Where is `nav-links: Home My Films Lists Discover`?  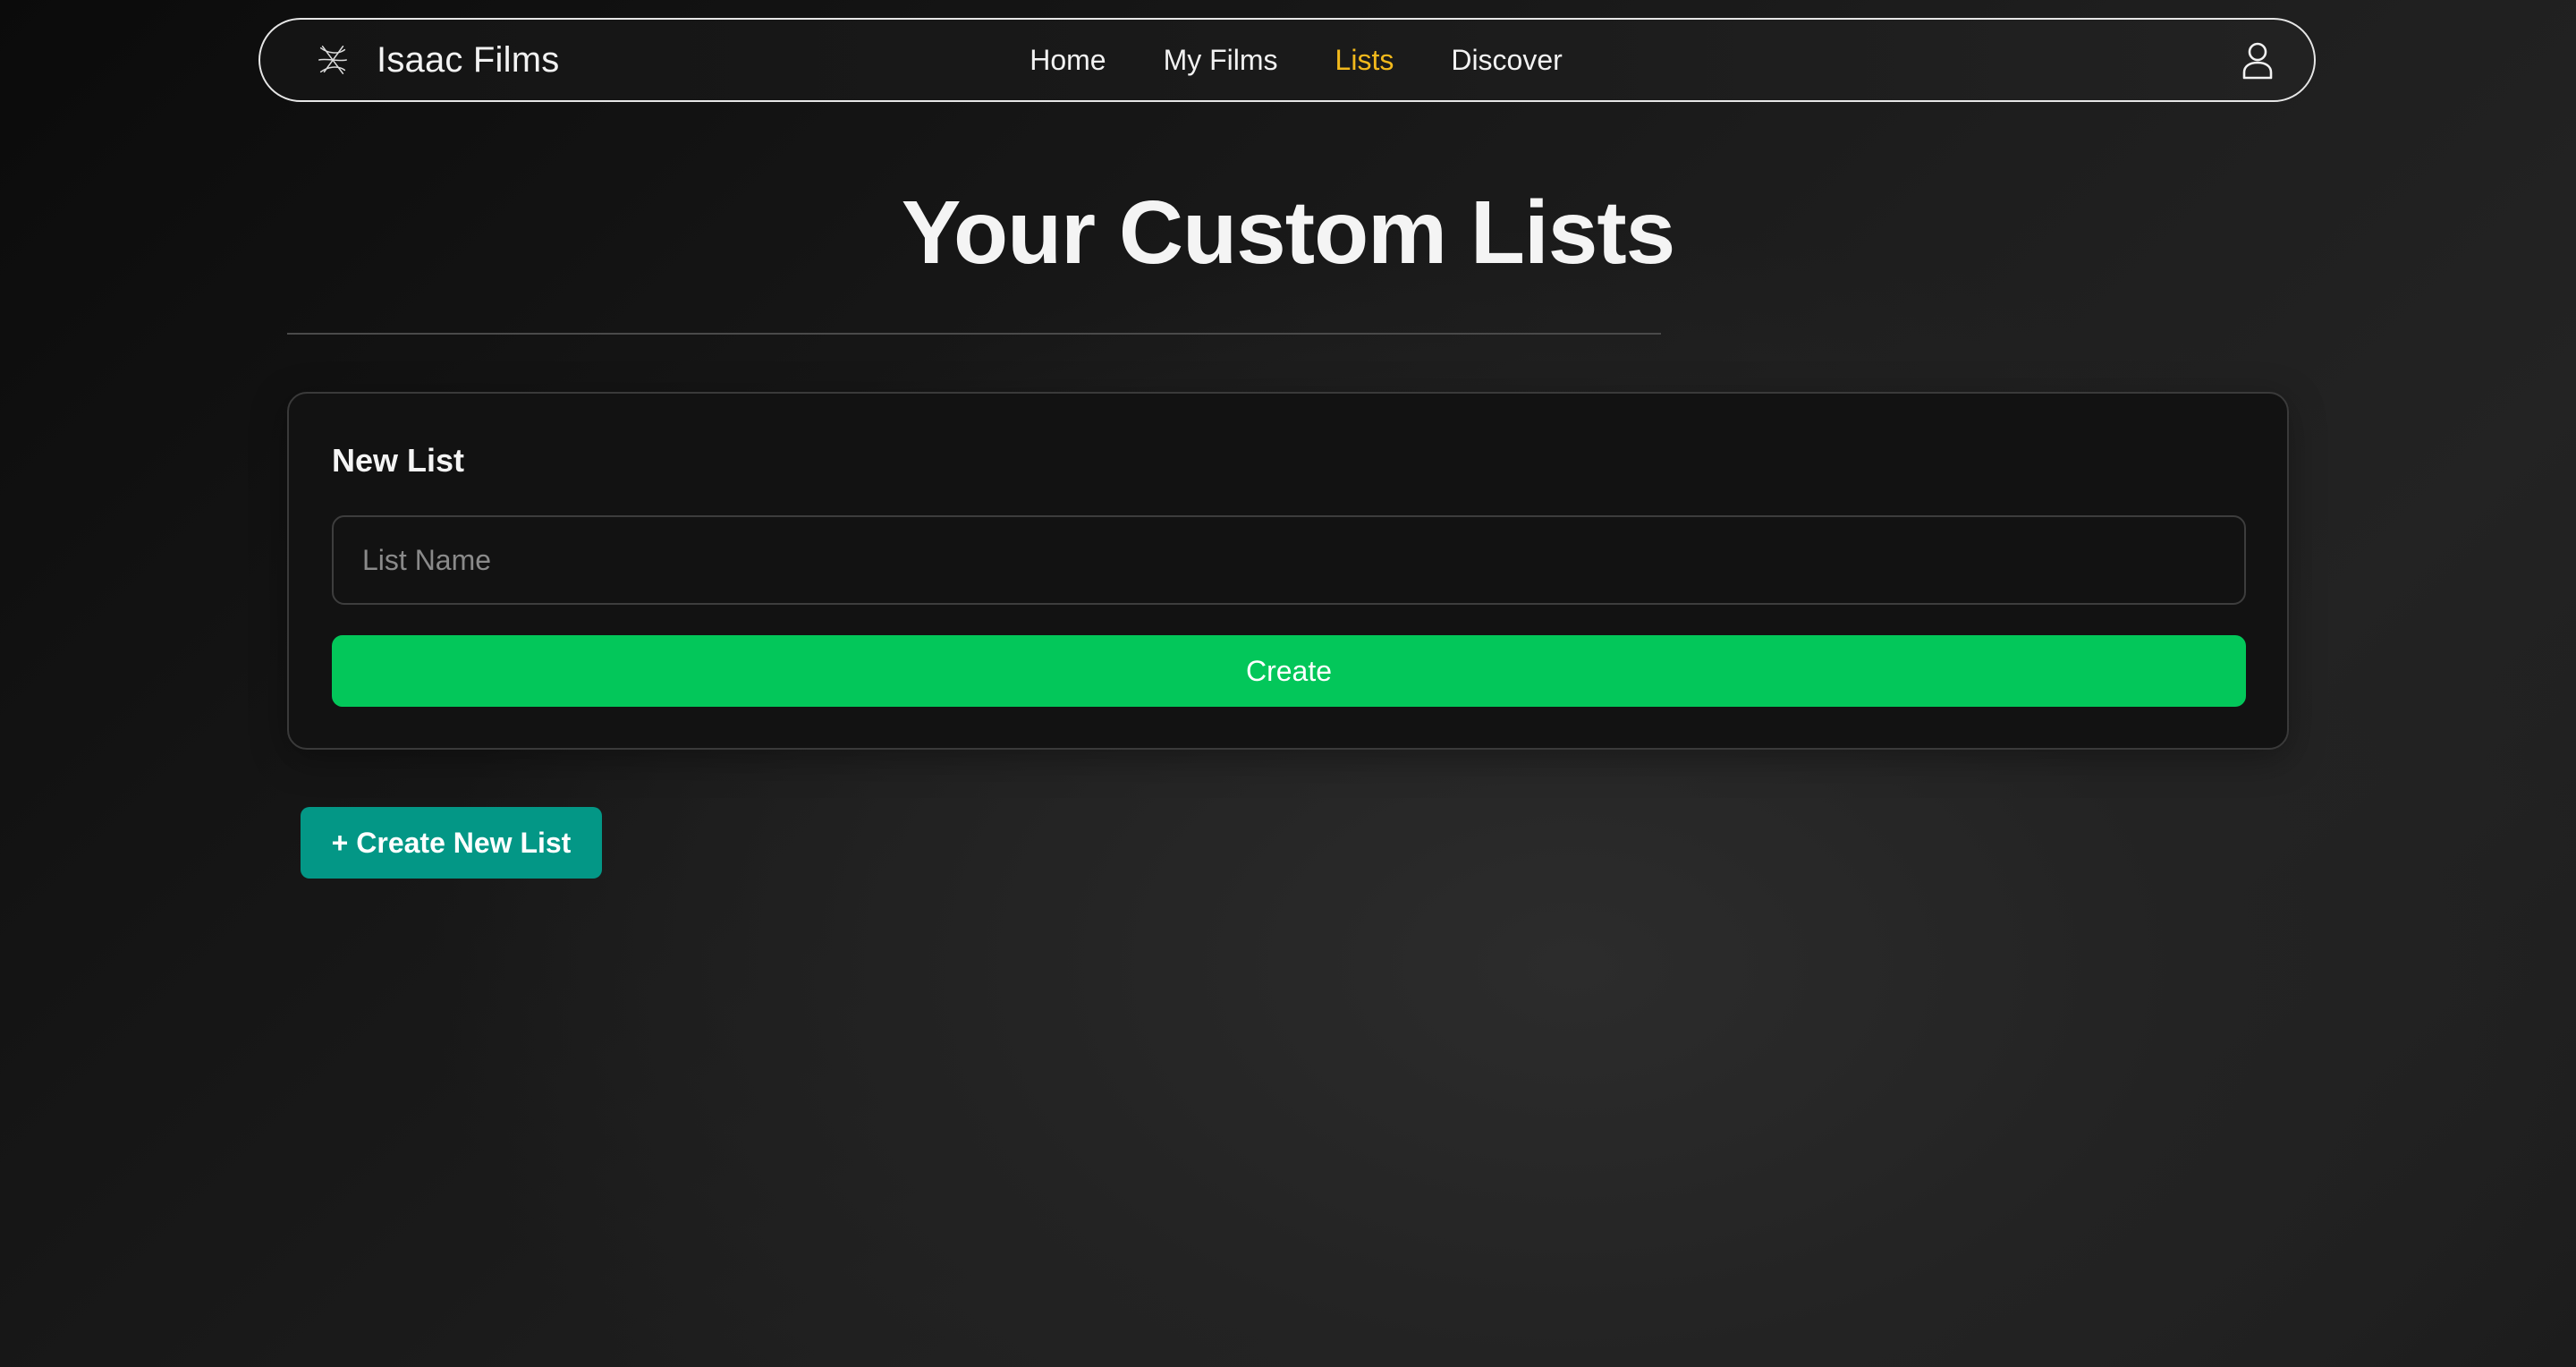 nav-links: Home My Films Lists Discover is located at coordinates (1287, 60).